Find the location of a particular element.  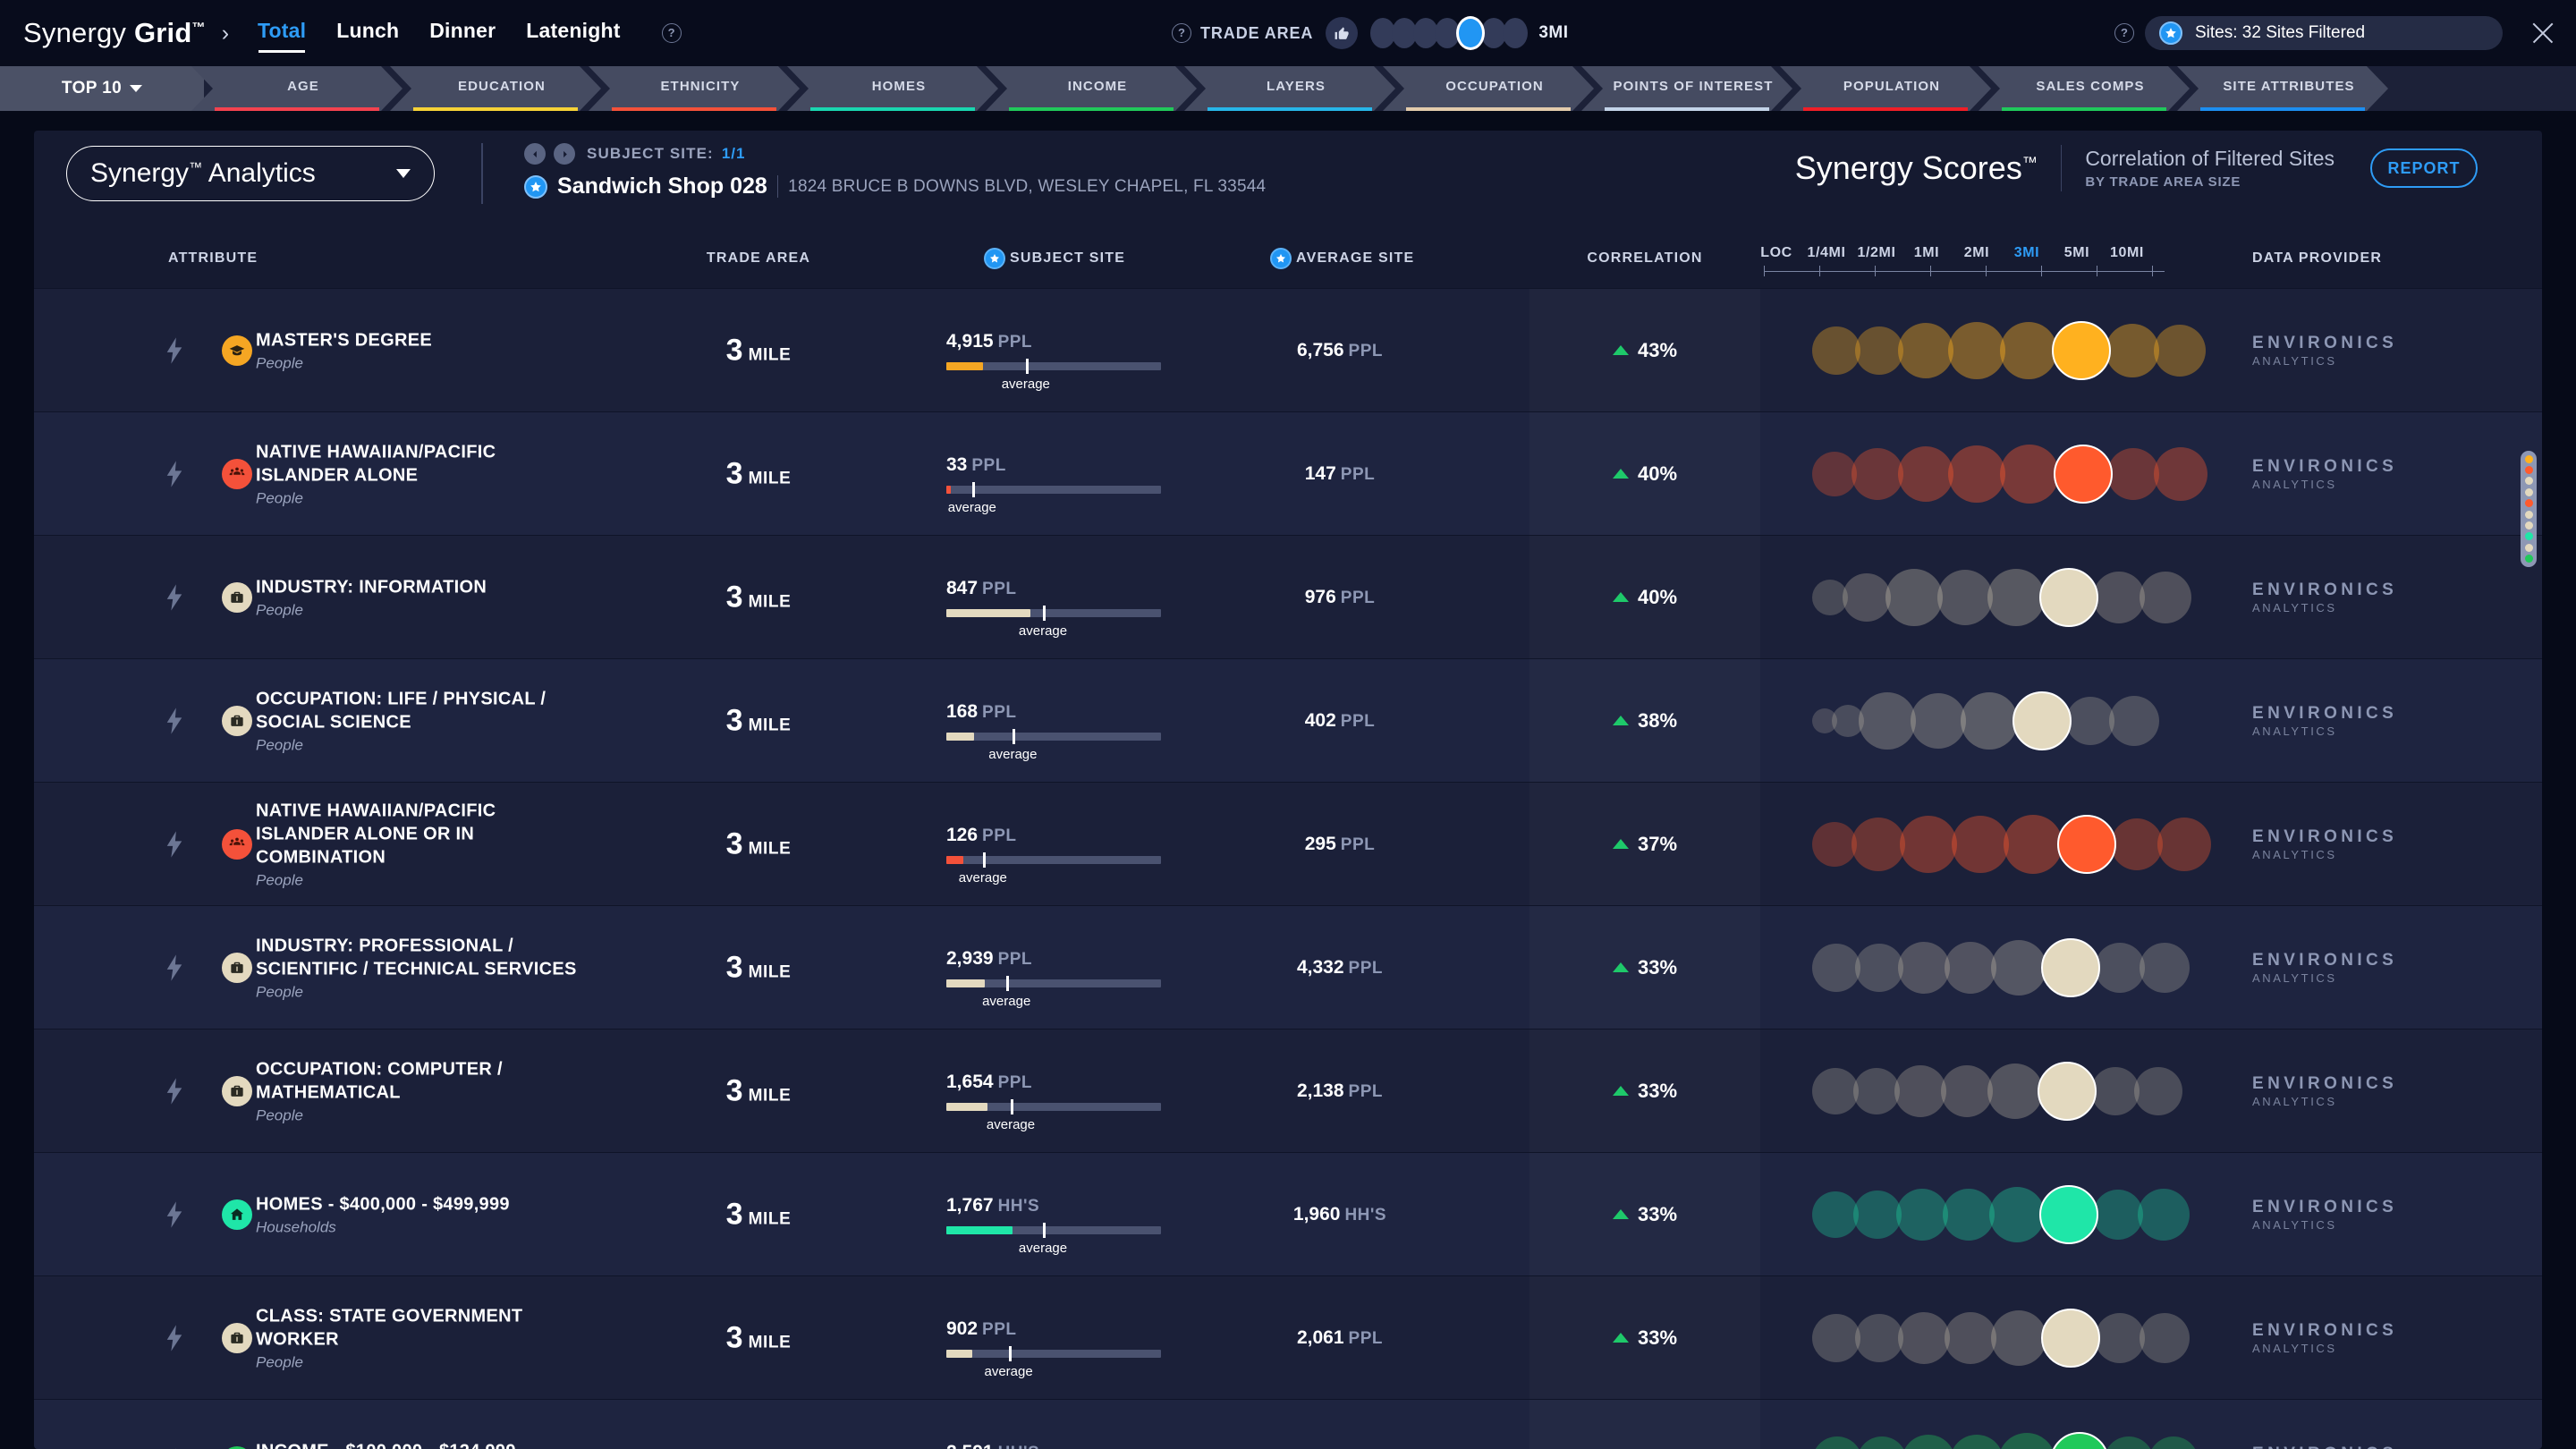

scale-tick-1-2mi: 1/2MI is located at coordinates (1877, 253).